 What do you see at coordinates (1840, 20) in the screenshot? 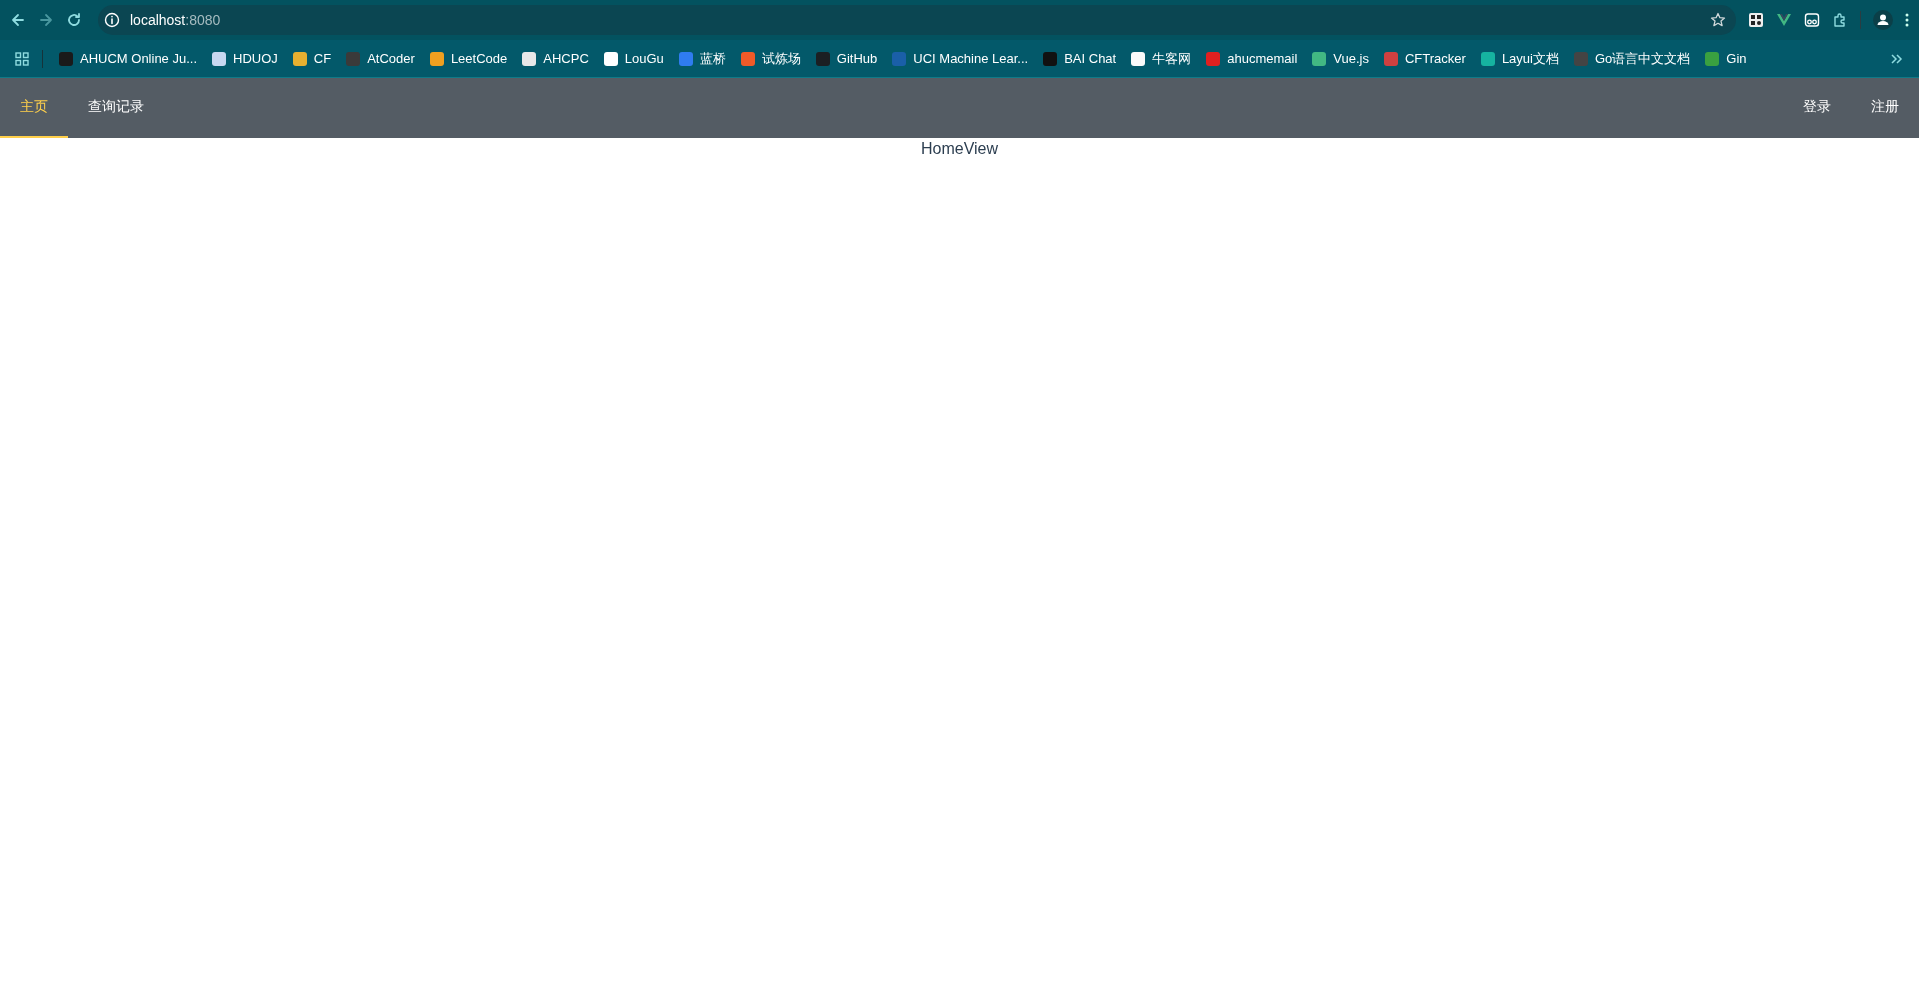
I see `puzzle-icon` at bounding box center [1840, 20].